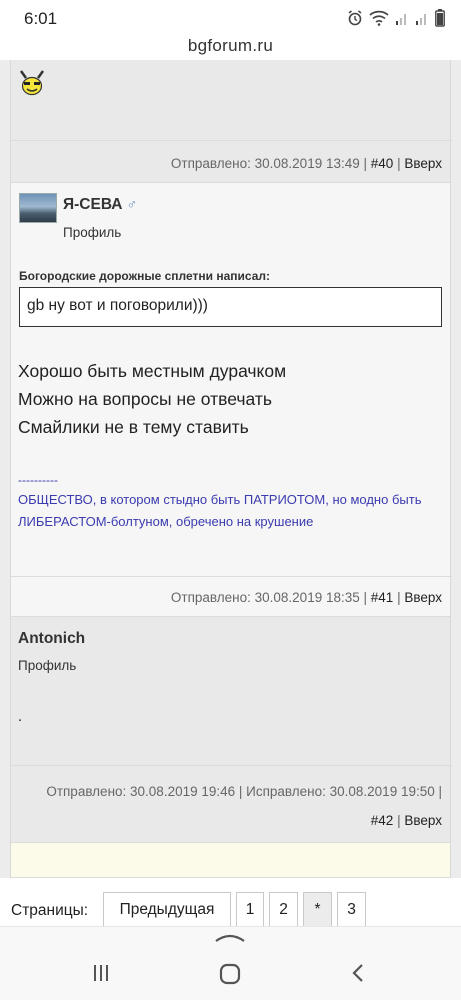  What do you see at coordinates (351, 909) in the screenshot?
I see `page-3-button: 3` at bounding box center [351, 909].